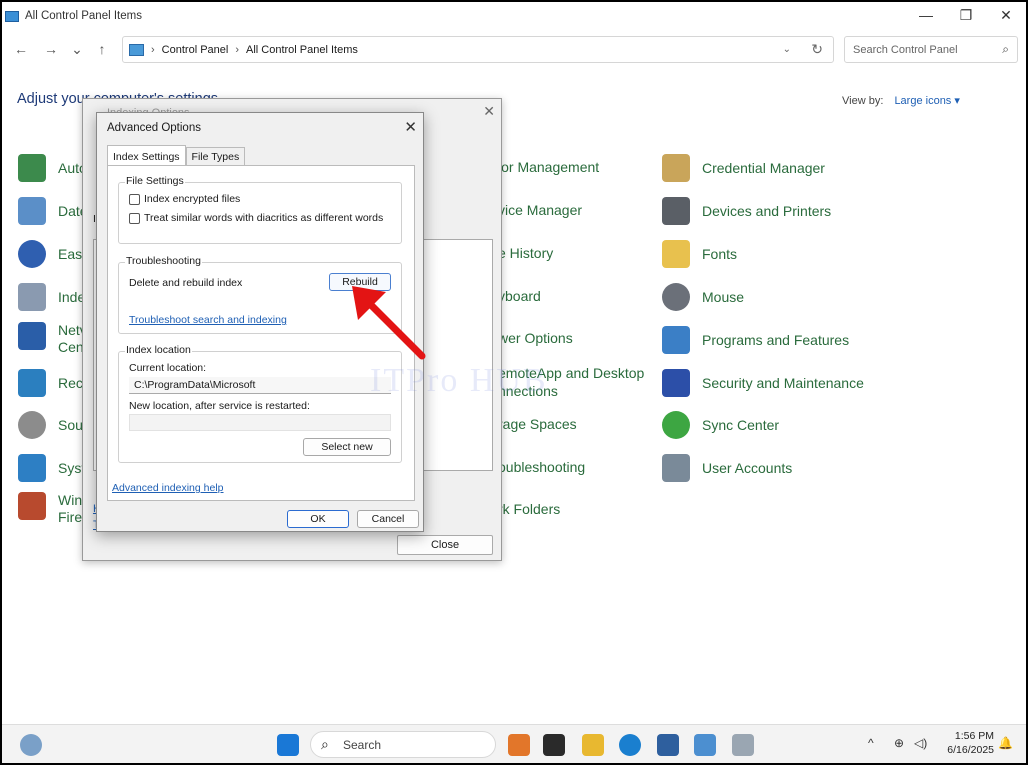  Describe the element at coordinates (755, 340) in the screenshot. I see `control-panel-item-programs-features: Programs and Features` at that location.